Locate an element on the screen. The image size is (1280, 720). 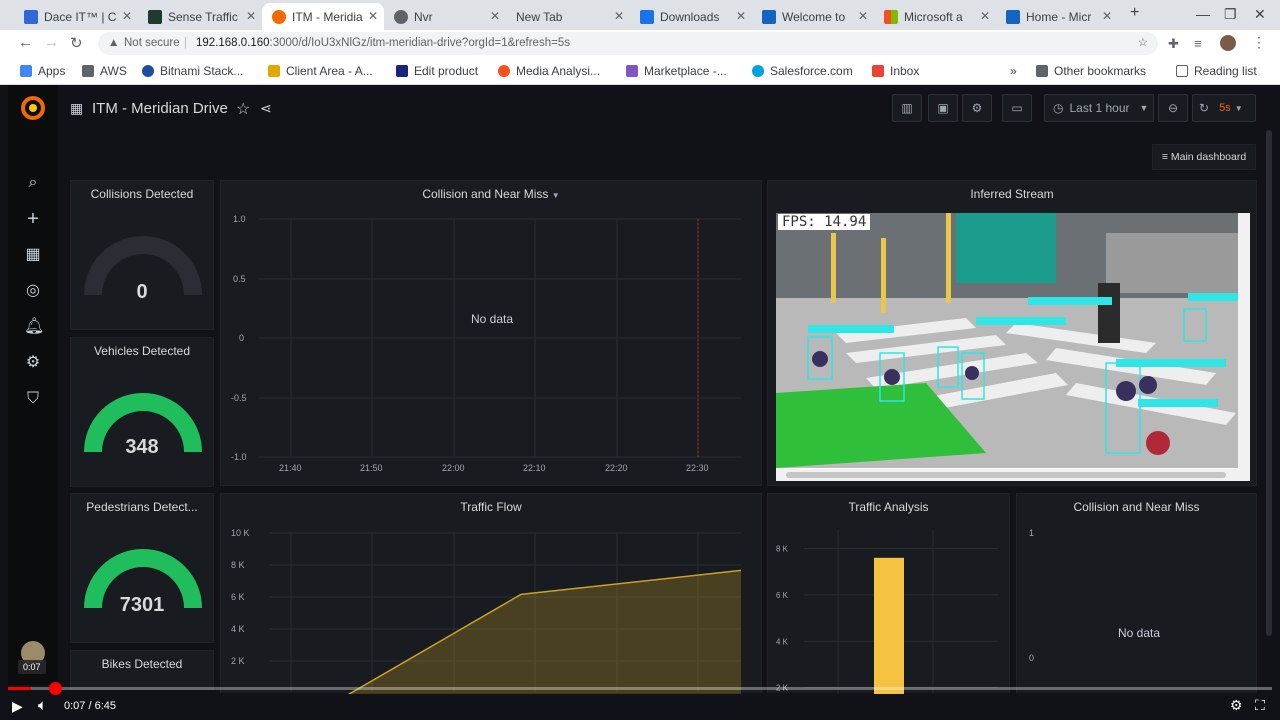
dashboard-title: ITM - Meridian Drive is located at coordinates (160, 108).